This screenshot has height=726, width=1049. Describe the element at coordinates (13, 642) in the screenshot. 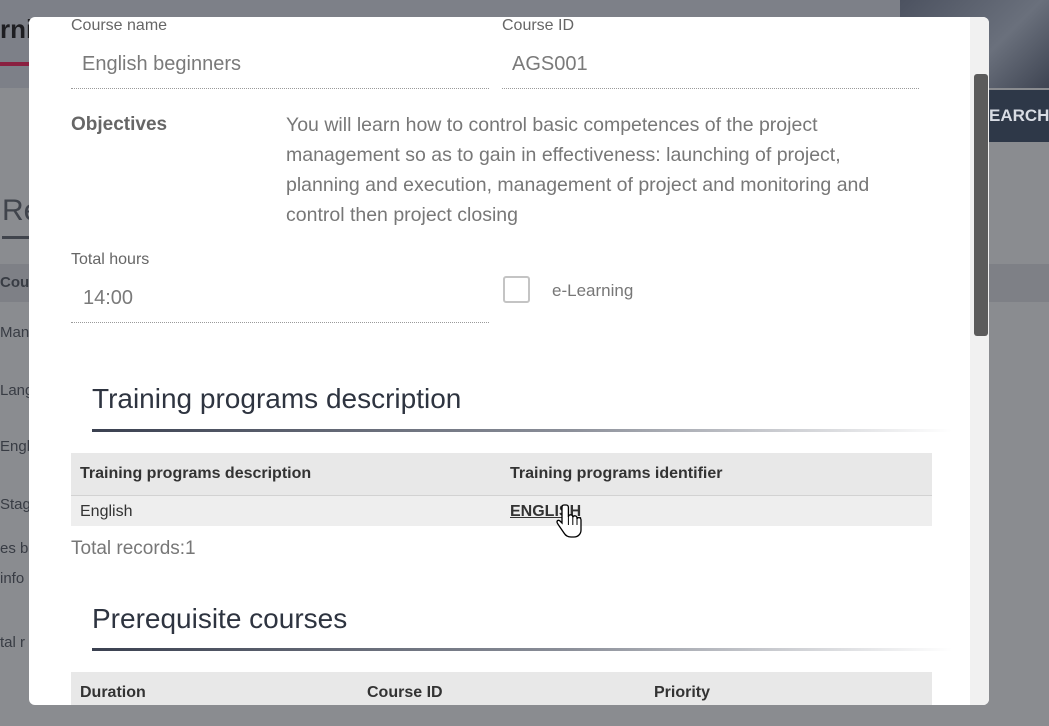

I see `background-row: tal r` at that location.